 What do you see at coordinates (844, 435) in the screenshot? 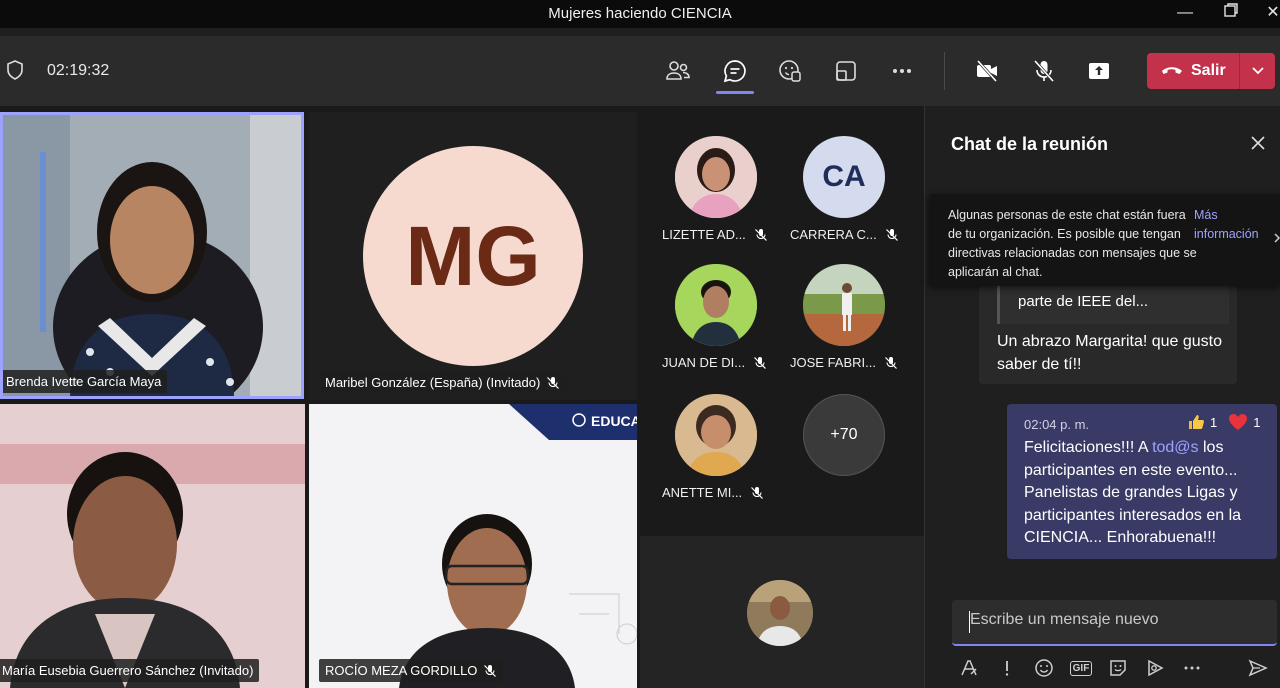
I see `overflow-count: +70` at bounding box center [844, 435].